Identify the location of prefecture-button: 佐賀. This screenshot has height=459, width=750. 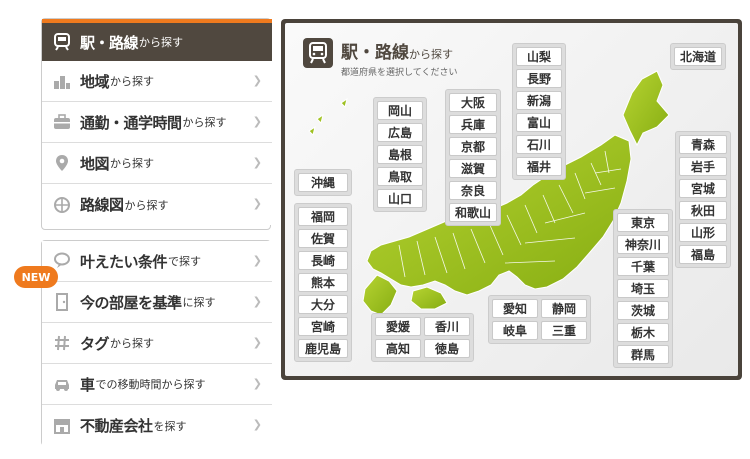
(323, 238).